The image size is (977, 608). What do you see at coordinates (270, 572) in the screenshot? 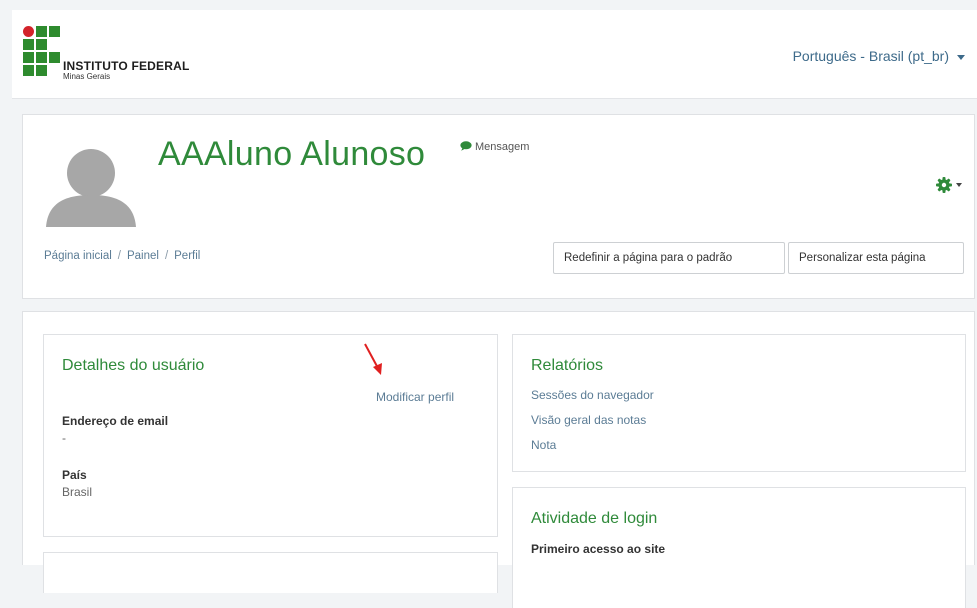
I see `next-block` at bounding box center [270, 572].